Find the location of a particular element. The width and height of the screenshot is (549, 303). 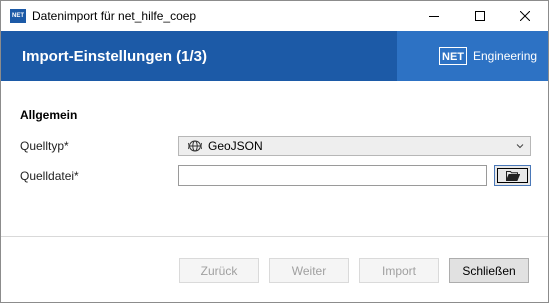

globe-icon is located at coordinates (195, 146).